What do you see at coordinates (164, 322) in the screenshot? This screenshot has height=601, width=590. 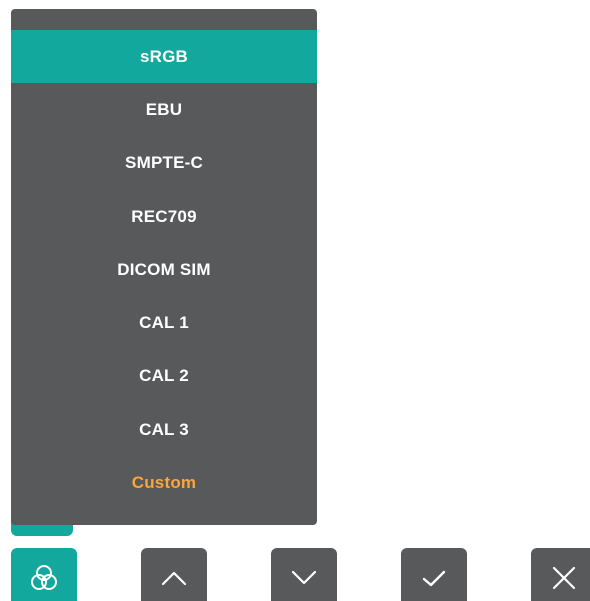 I see `menu-item-cal-1: CAL 1` at bounding box center [164, 322].